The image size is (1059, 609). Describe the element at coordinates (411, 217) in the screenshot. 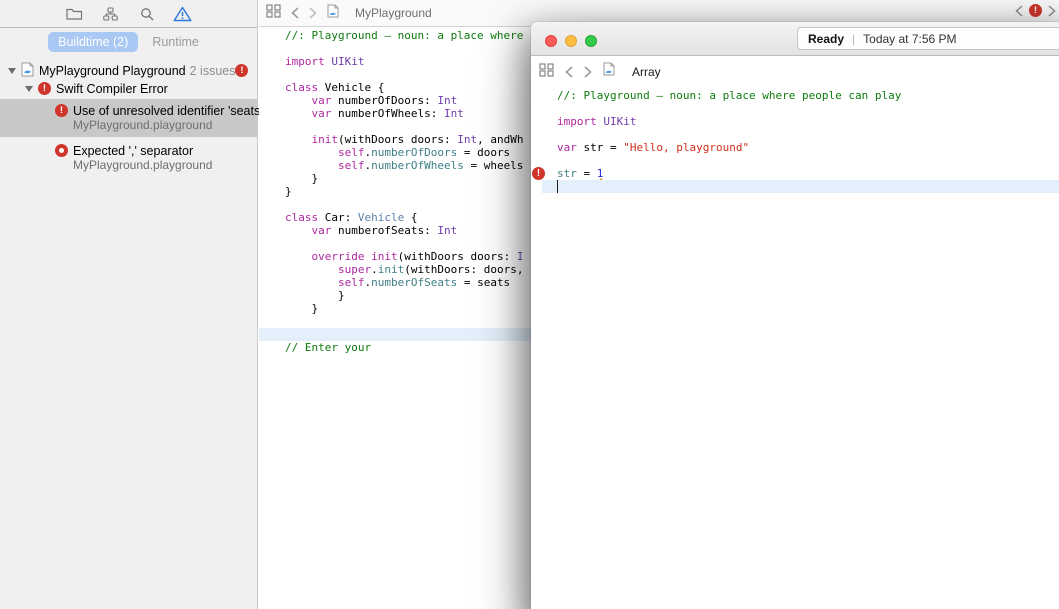

I see `code-token: {` at that location.